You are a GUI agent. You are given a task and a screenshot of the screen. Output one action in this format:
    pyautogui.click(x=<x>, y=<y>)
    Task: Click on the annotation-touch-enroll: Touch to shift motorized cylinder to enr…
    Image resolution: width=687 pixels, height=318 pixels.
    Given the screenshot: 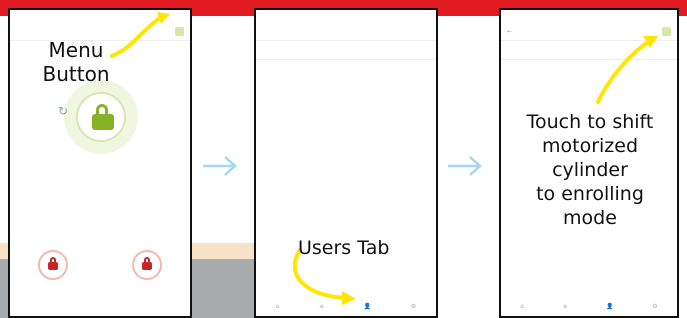 What is the action you would take?
    pyautogui.click(x=590, y=170)
    